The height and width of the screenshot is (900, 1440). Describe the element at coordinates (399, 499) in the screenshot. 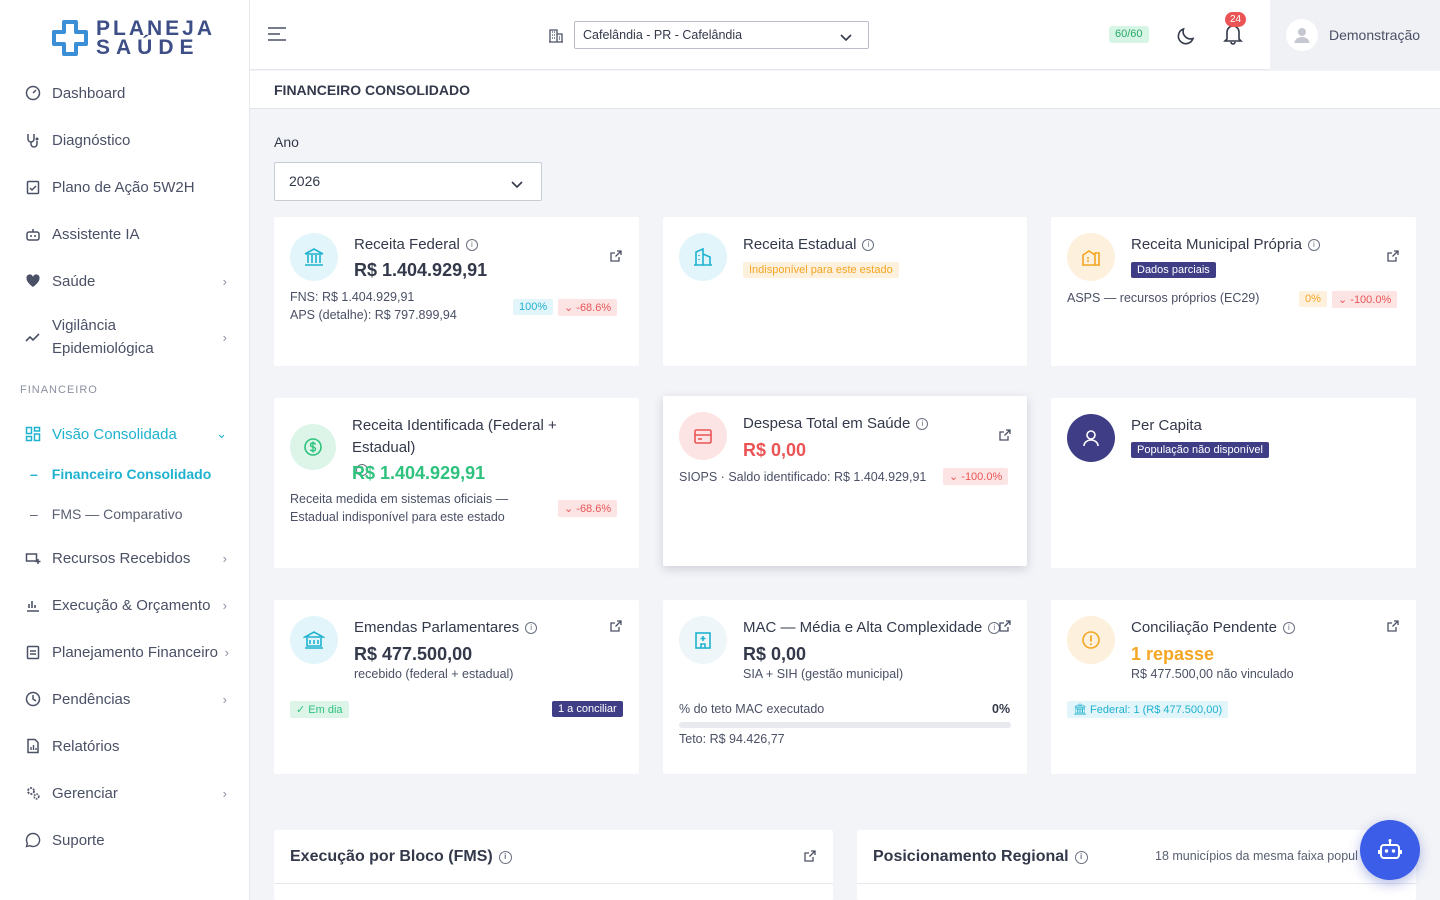

I see `card-detail-line: Receita medida em sistemas oficiais —` at that location.